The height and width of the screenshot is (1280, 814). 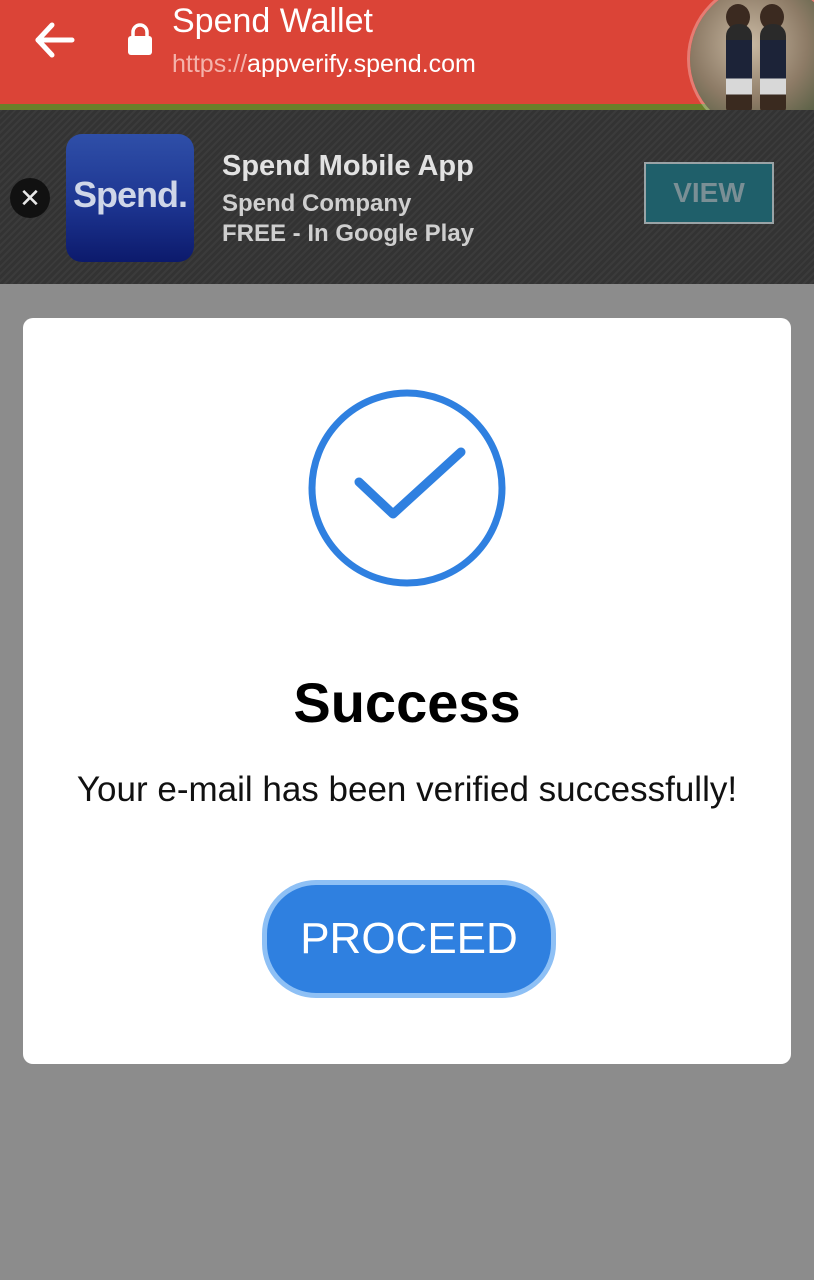 What do you see at coordinates (409, 939) in the screenshot?
I see `proceed-button: PROCEED` at bounding box center [409, 939].